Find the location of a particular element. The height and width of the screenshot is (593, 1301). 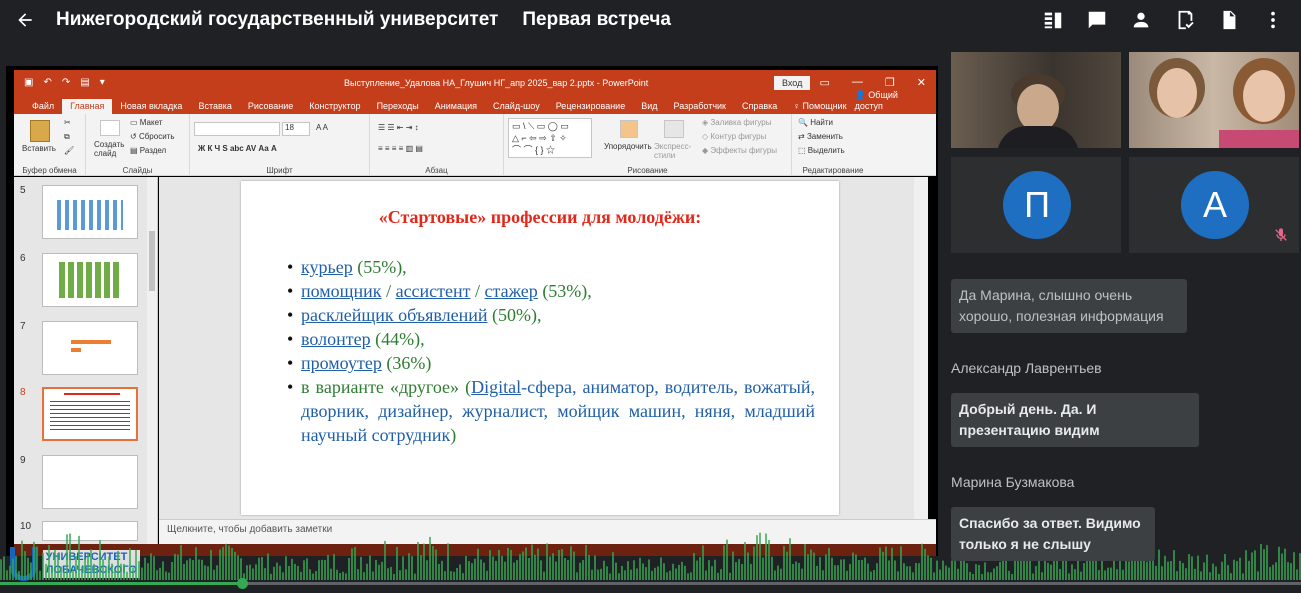

express-styles-button: Экспресс-стили is located at coordinates (675, 151).